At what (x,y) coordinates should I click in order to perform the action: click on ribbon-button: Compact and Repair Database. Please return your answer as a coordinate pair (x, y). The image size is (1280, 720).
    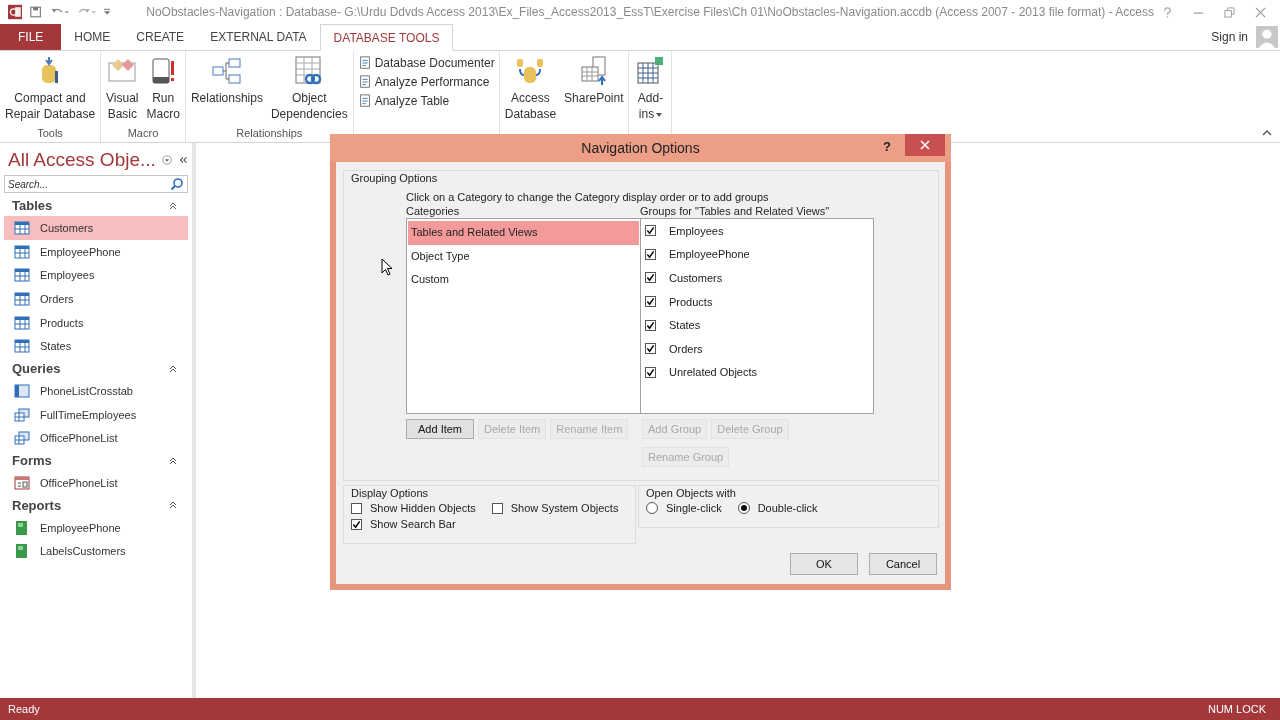
    Looking at the image, I should click on (50, 90).